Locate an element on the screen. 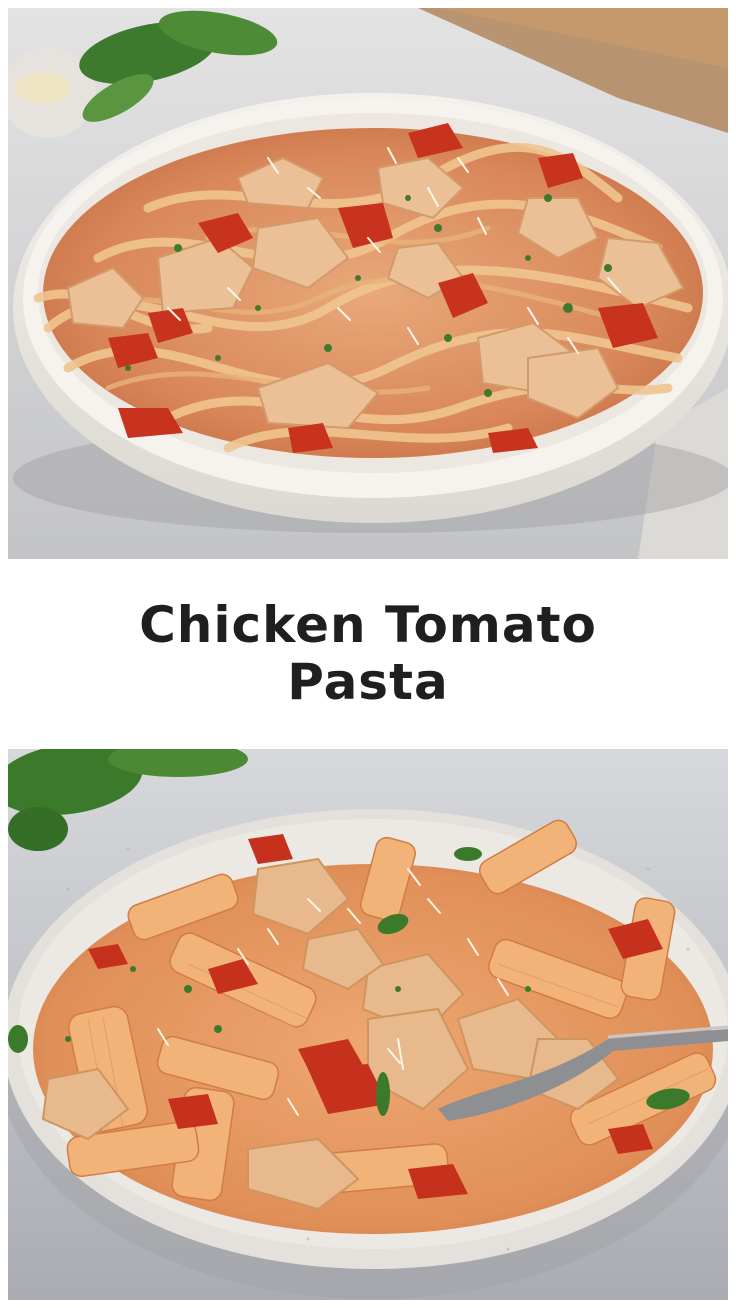 Image resolution: width=736 pixels, height=1308 pixels. title-block: Chicken Tomato Pasta is located at coordinates (368, 654).